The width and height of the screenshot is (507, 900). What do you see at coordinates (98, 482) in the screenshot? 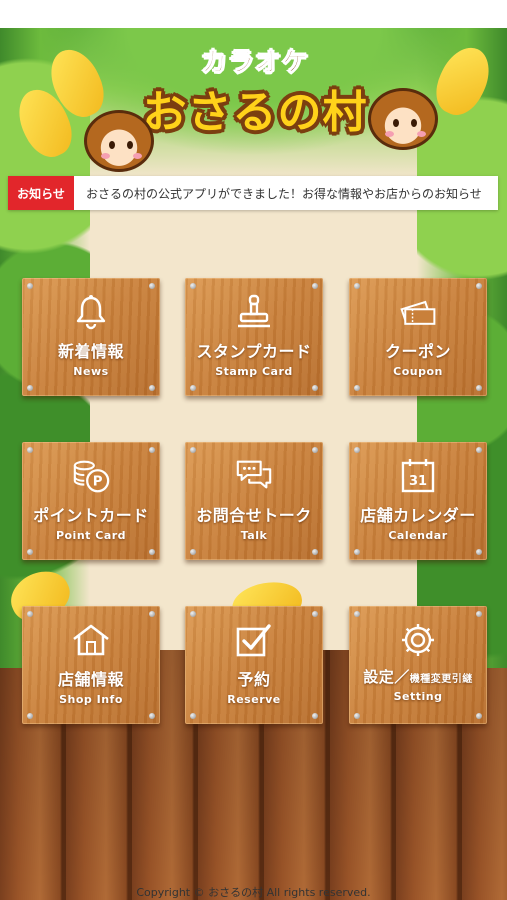
I see `svg-text: P` at bounding box center [98, 482].